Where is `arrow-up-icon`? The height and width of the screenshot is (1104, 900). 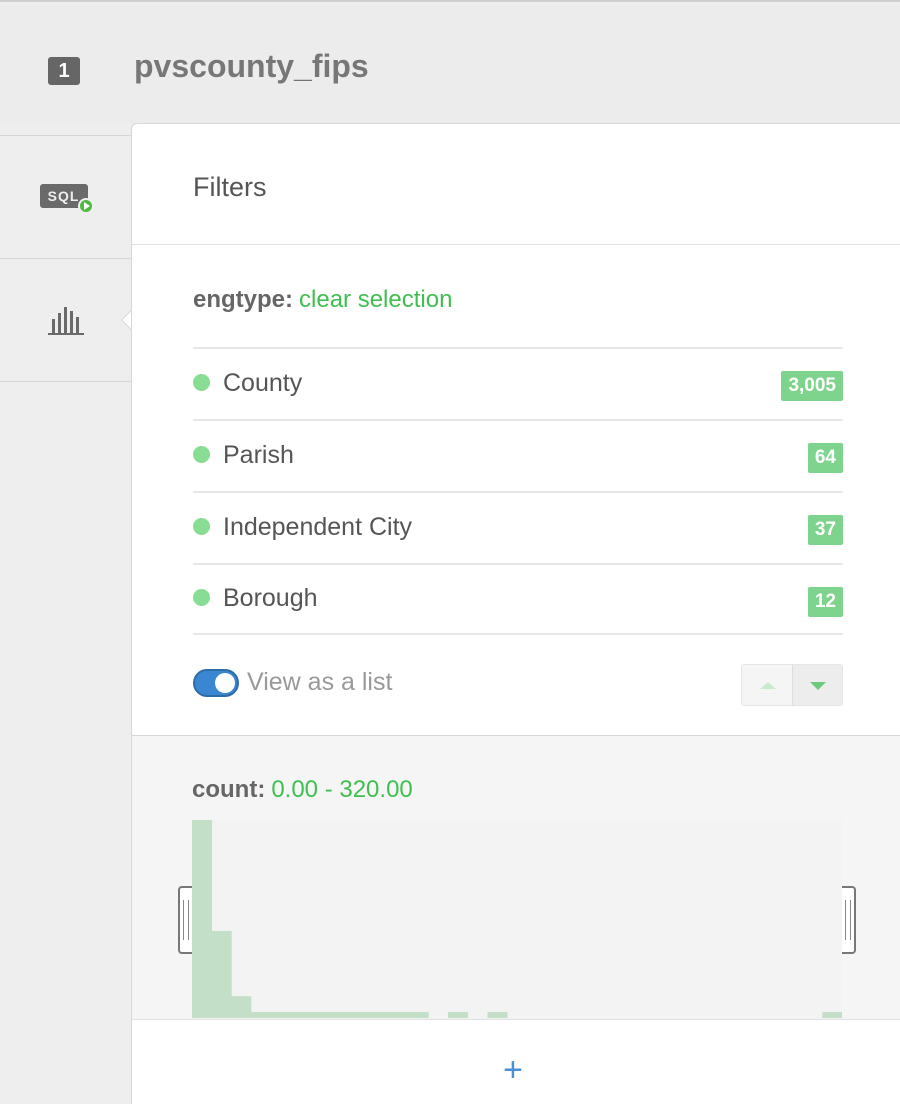 arrow-up-icon is located at coordinates (768, 685).